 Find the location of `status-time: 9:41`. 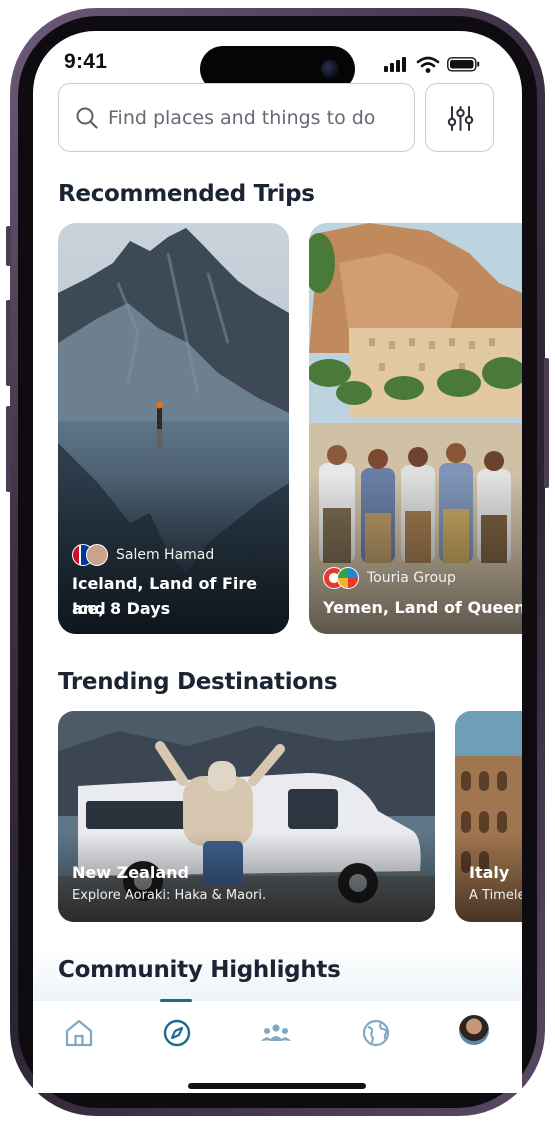

status-time: 9:41 is located at coordinates (86, 61).